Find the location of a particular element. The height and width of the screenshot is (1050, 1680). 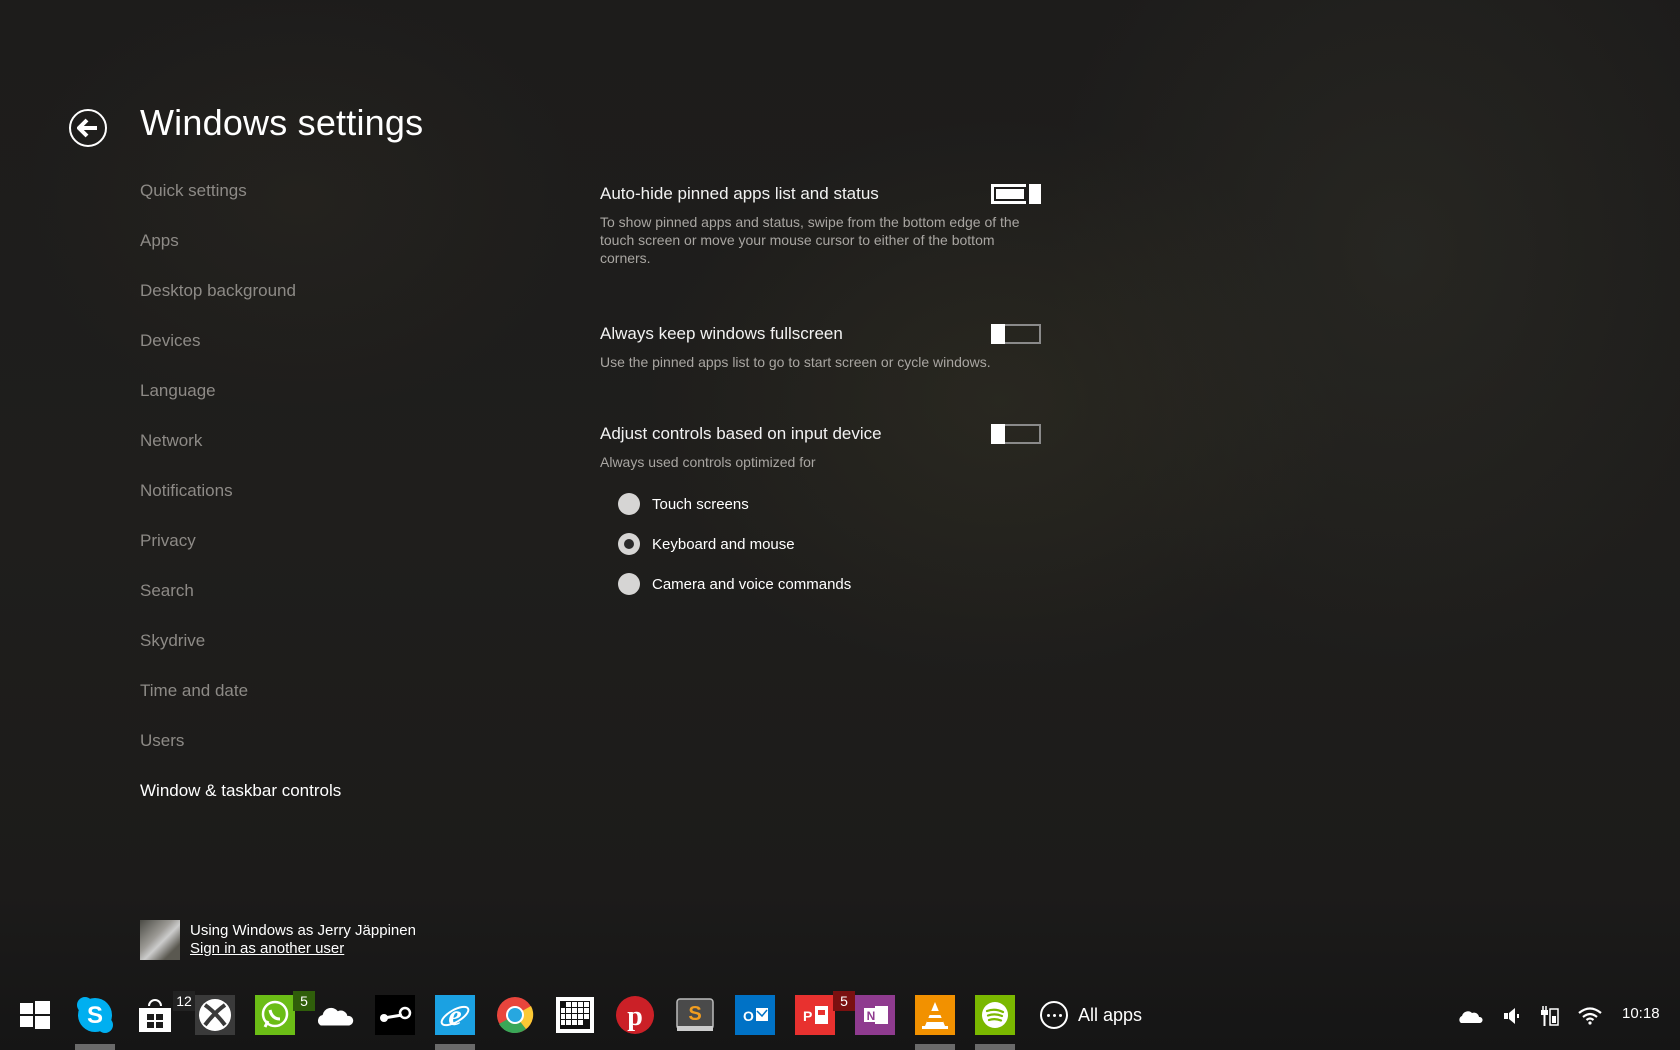

taskbar-app-powerpoint: P 5 is located at coordinates (825, 1013).